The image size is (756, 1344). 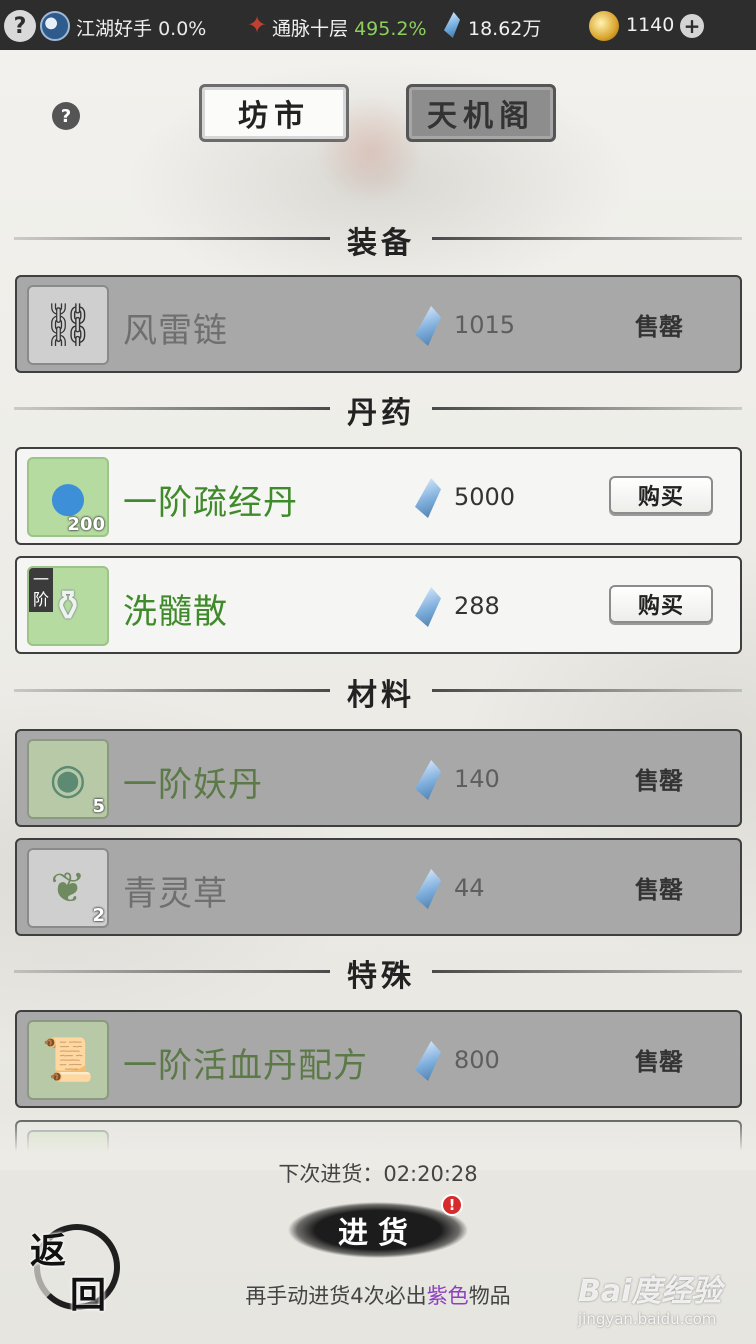 I want to click on shop-item-row: 📜 一阶活血丹配方 800 售罄, so click(x=378, y=1059).